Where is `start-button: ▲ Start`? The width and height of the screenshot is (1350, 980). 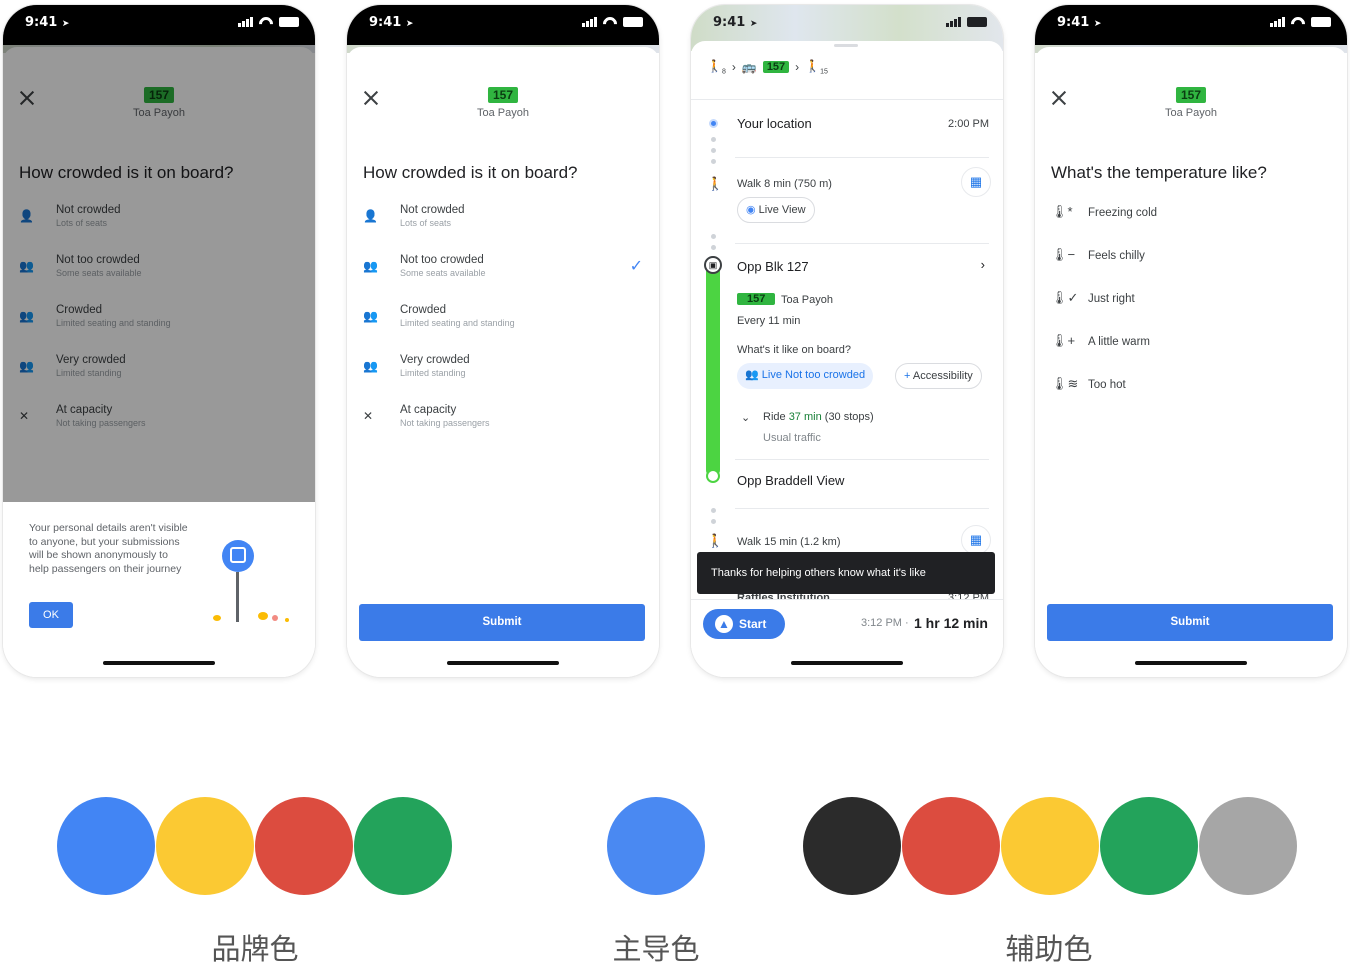 start-button: ▲ Start is located at coordinates (744, 624).